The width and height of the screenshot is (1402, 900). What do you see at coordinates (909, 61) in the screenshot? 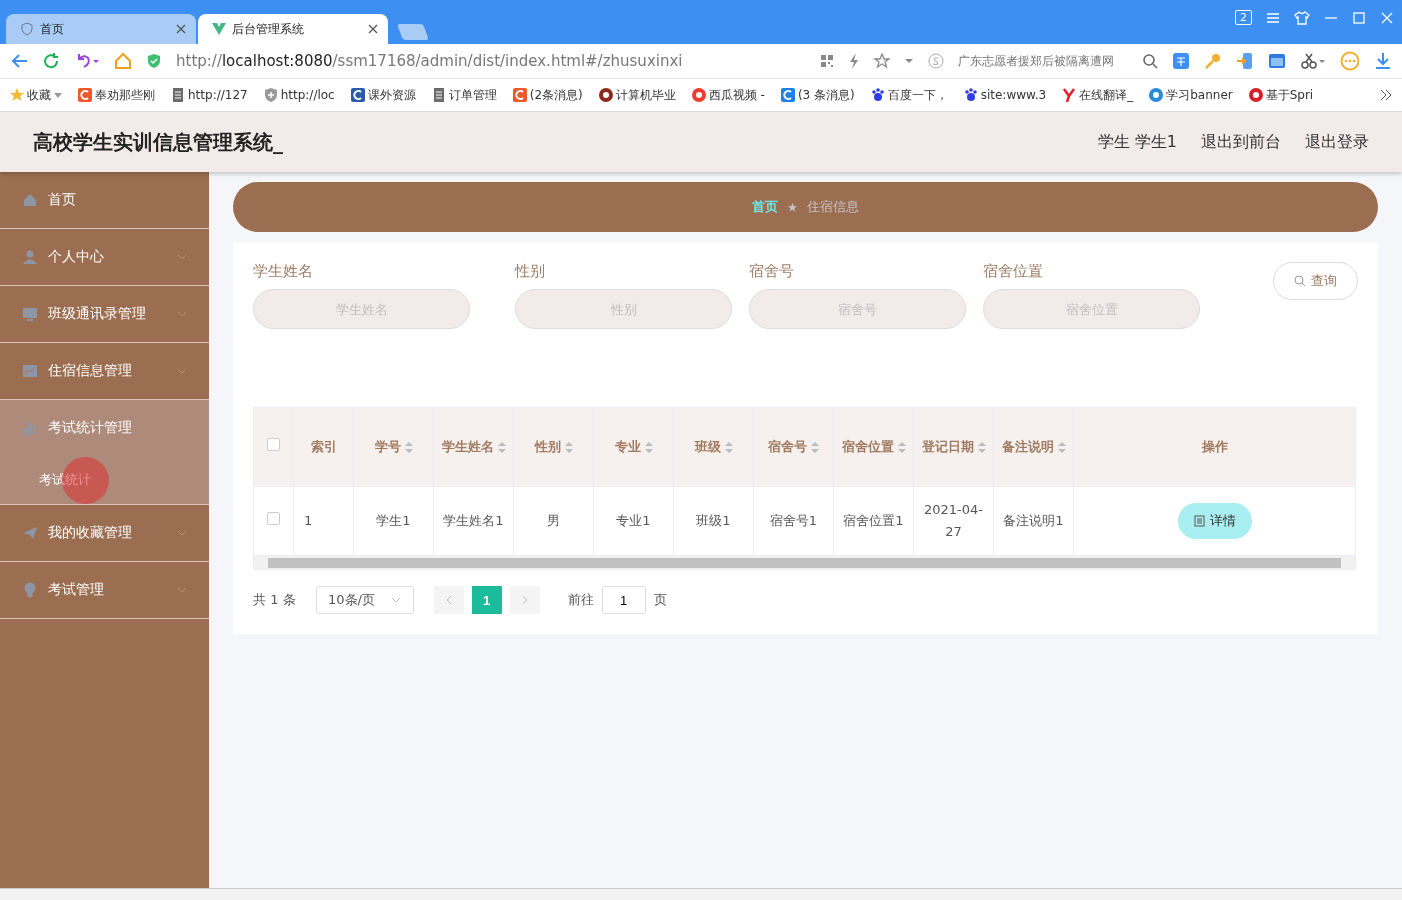
I see `caret-icon` at bounding box center [909, 61].